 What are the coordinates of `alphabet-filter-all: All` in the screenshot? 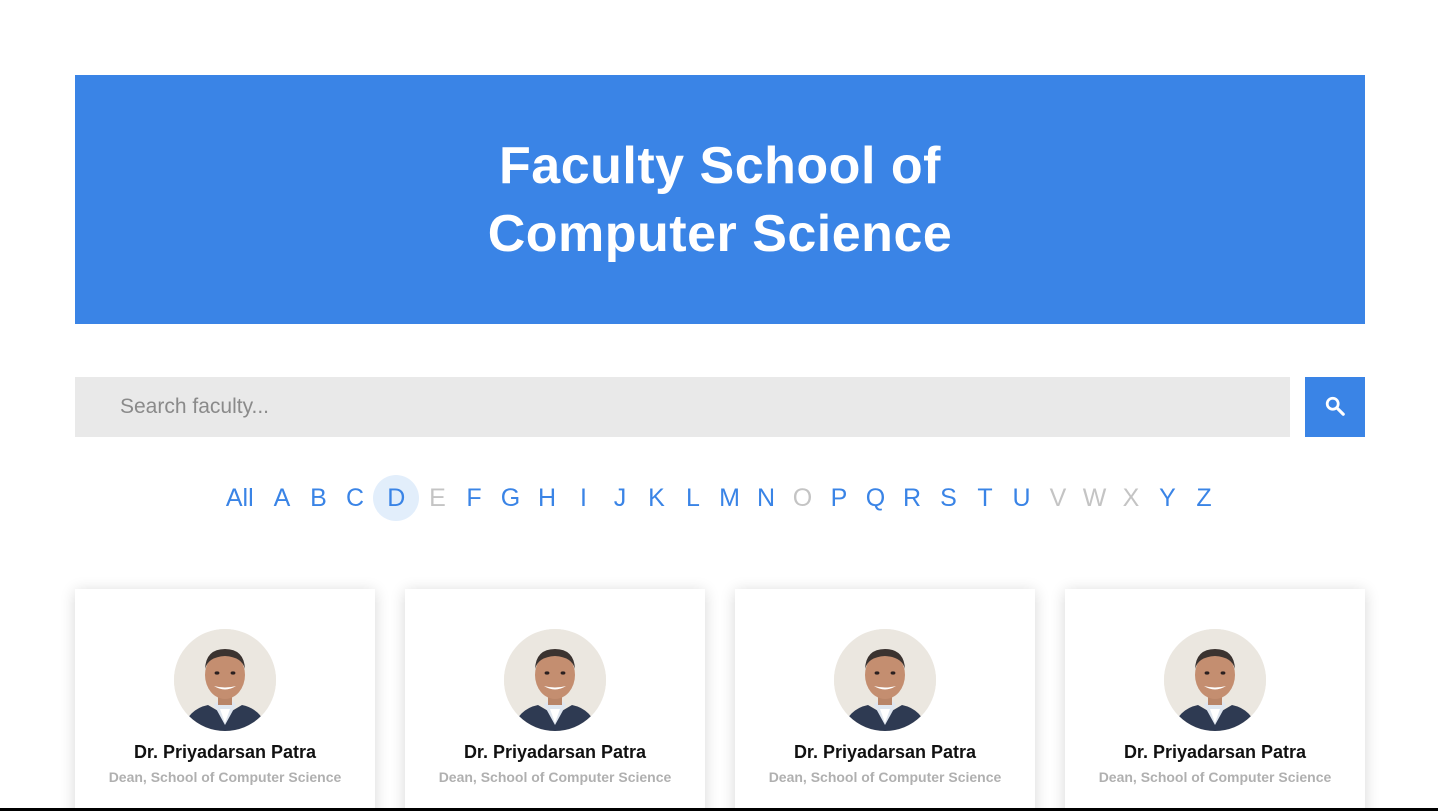 It's located at (240, 498).